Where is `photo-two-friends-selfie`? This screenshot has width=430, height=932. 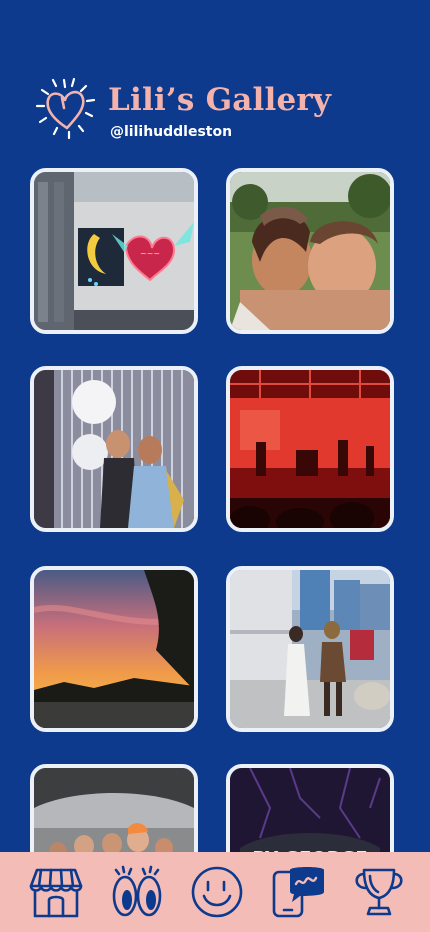
photo-two-friends-selfie is located at coordinates (310, 251).